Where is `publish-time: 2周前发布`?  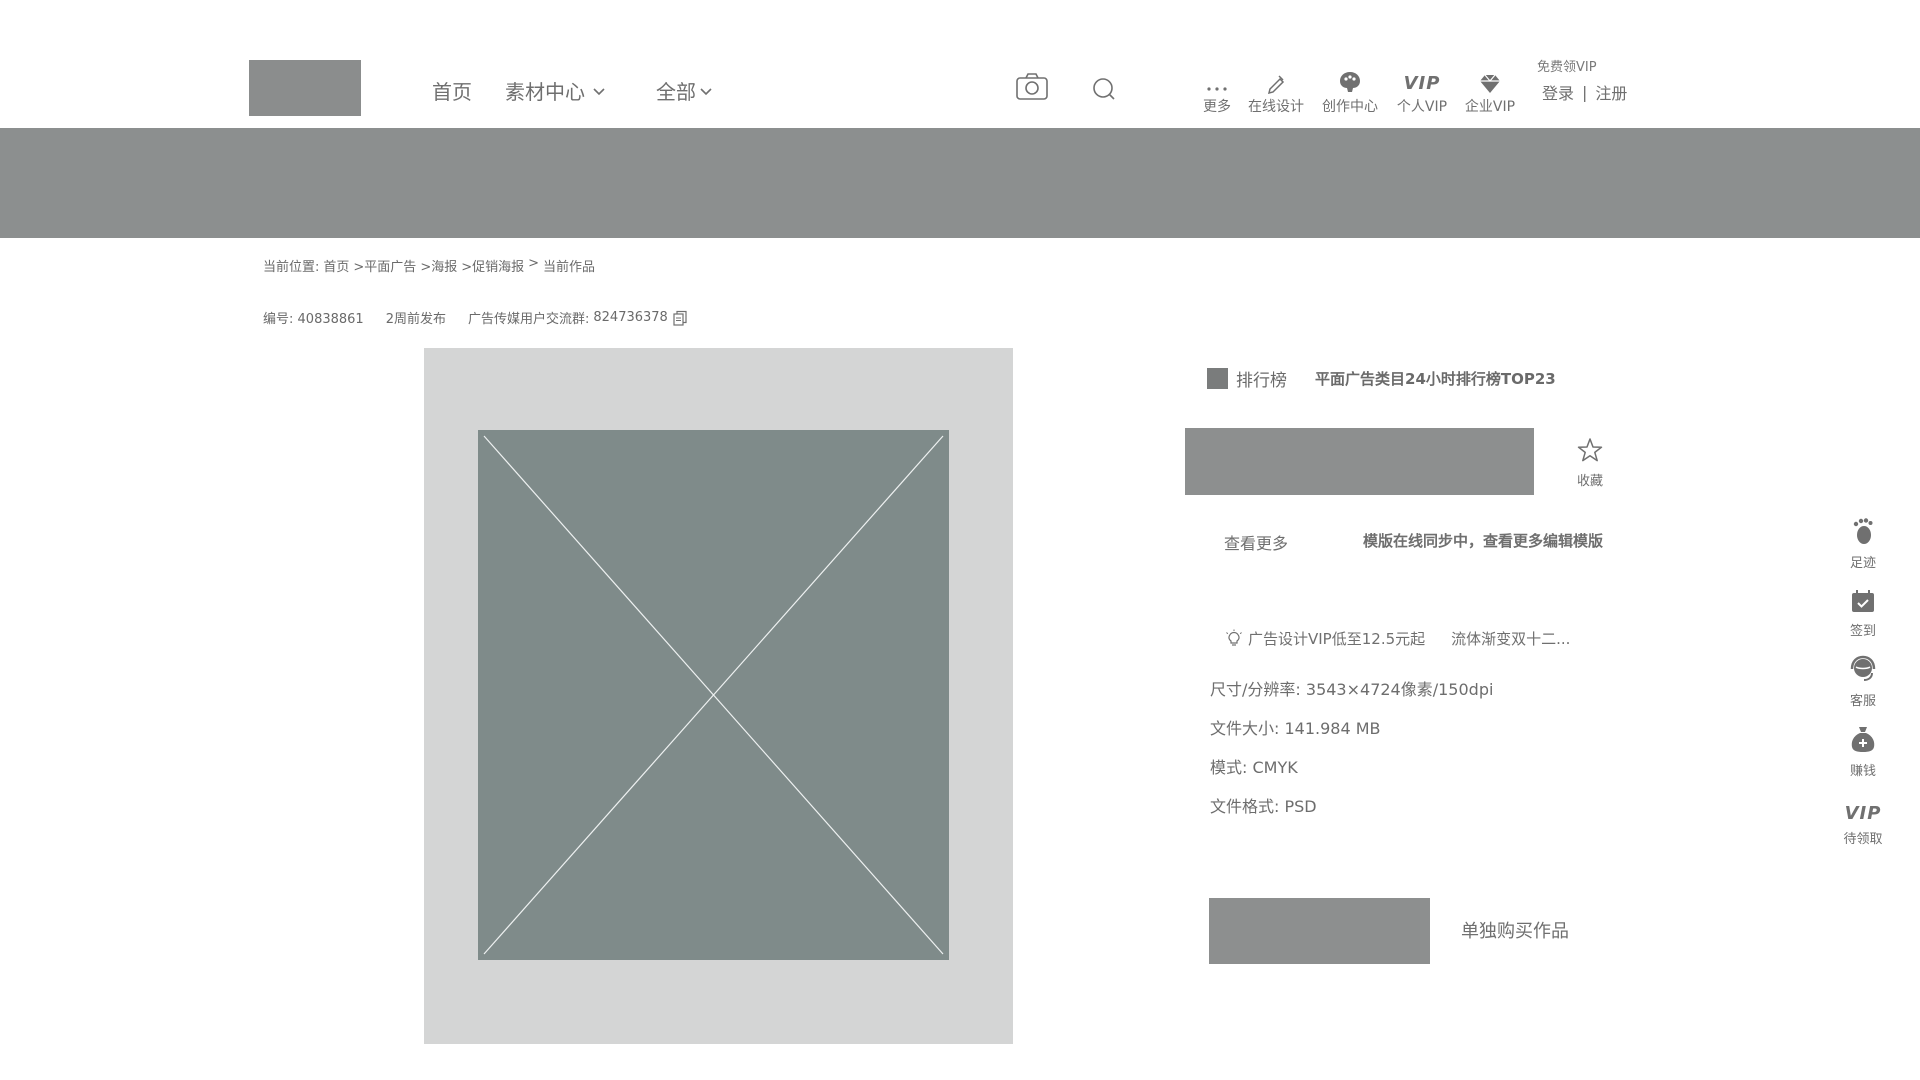
publish-time: 2周前发布 is located at coordinates (415, 319).